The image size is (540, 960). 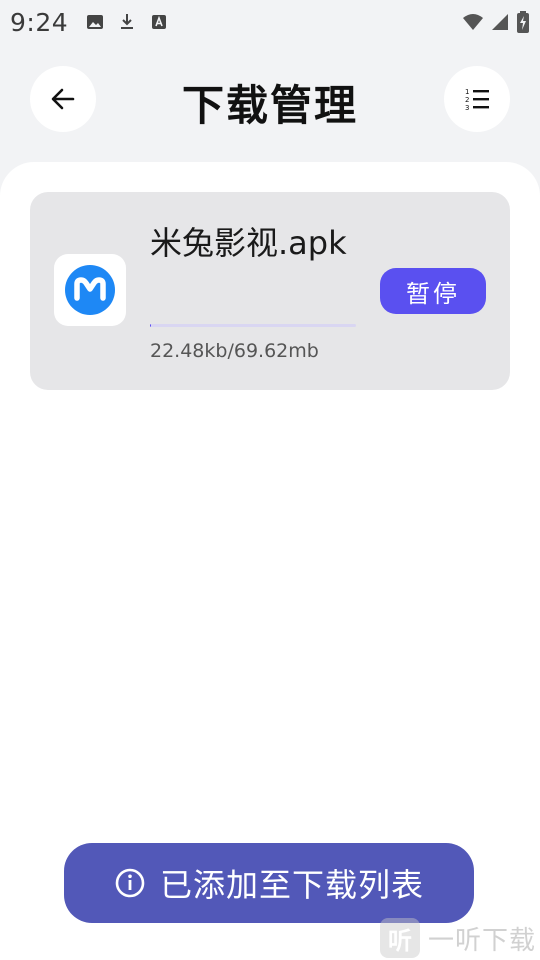 I want to click on toast-message: 已添加至下载列表, so click(x=291, y=885).